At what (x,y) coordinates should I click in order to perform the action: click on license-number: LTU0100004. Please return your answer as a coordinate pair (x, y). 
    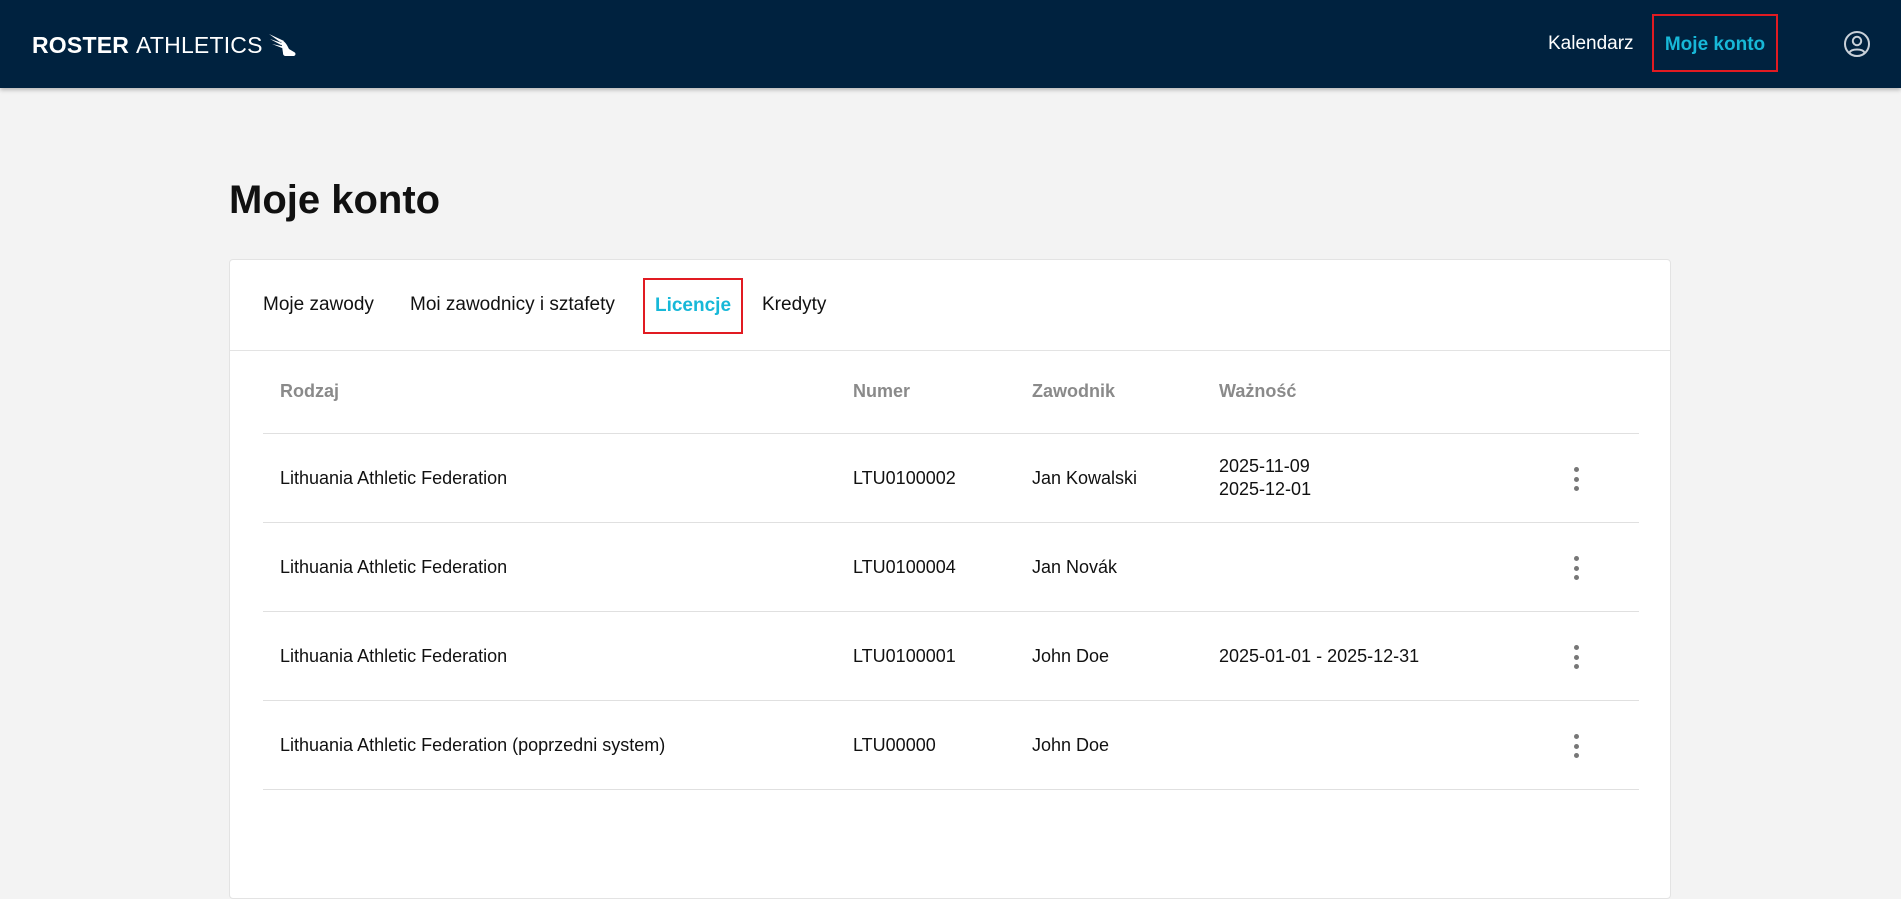
    Looking at the image, I should click on (904, 566).